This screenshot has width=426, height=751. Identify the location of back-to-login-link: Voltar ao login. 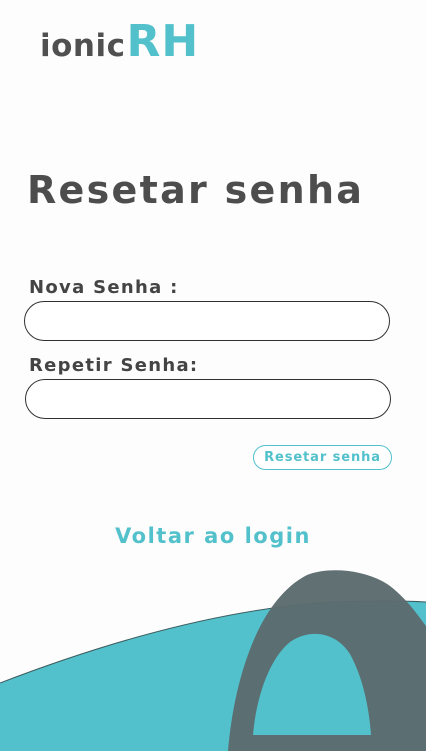
(213, 536).